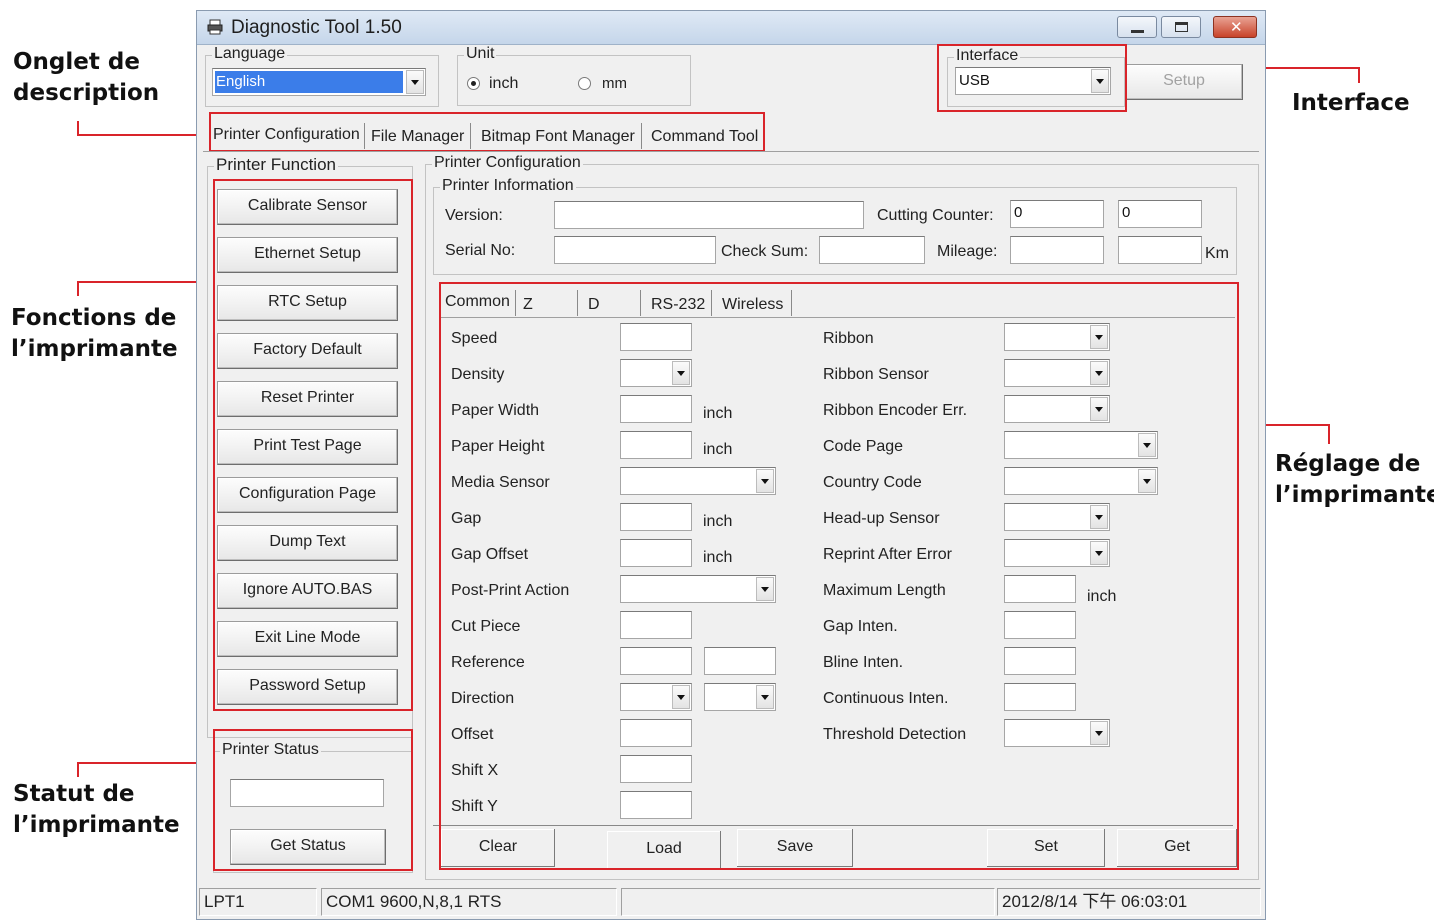 This screenshot has width=1434, height=923. Describe the element at coordinates (507, 163) in the screenshot. I see `printer-configuration-label: Printer Configuration` at that location.